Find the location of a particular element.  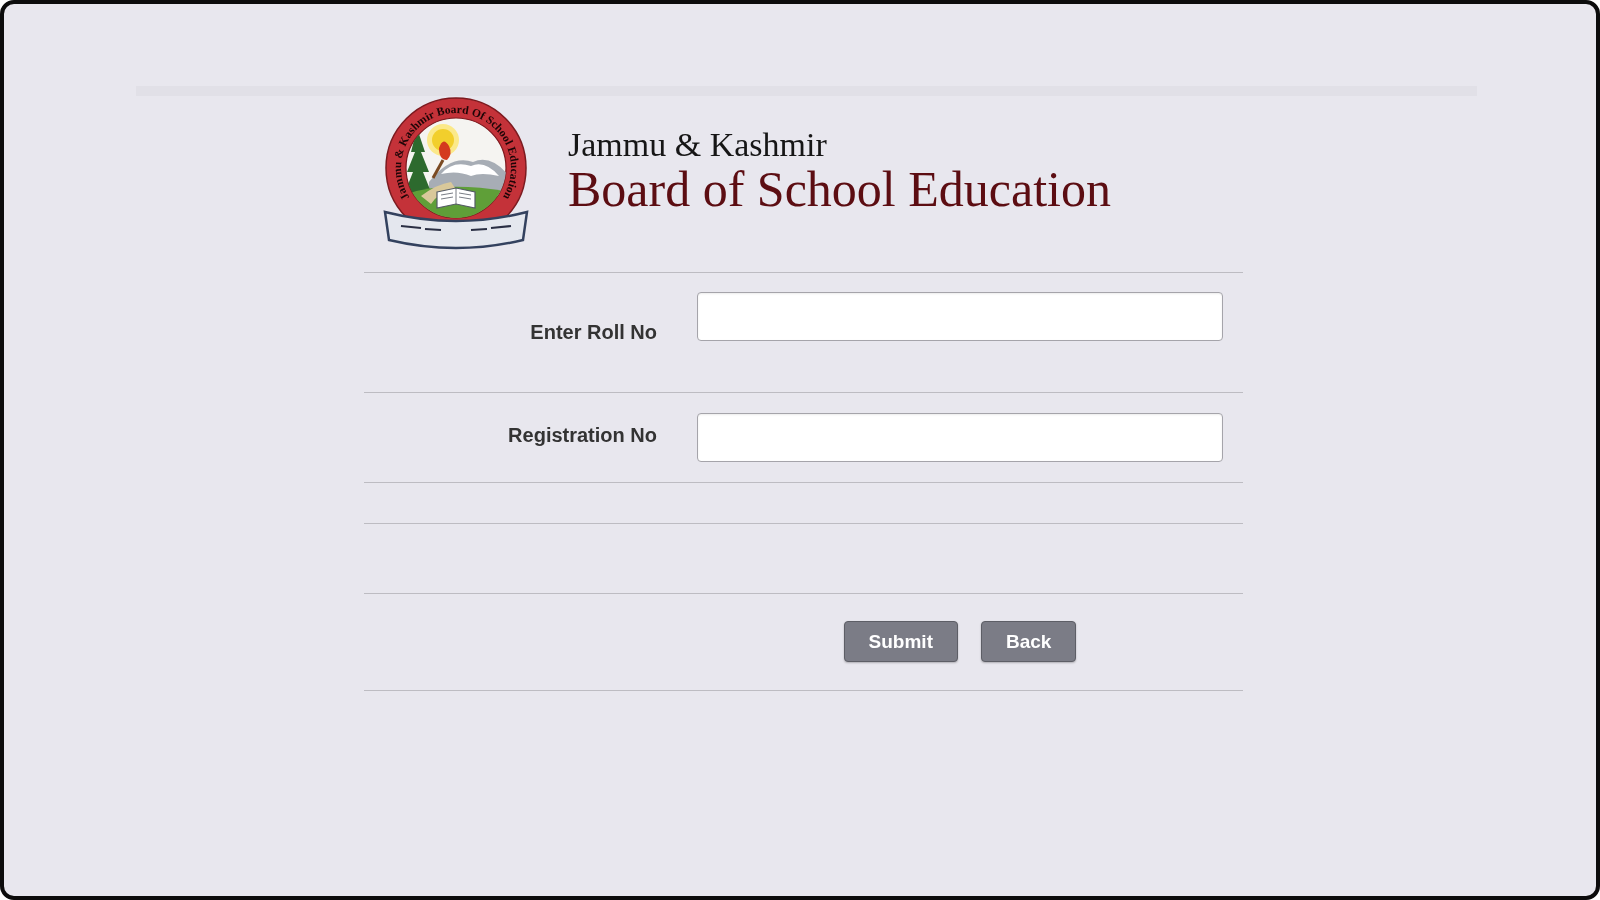

form-button: Submit is located at coordinates (900, 641).